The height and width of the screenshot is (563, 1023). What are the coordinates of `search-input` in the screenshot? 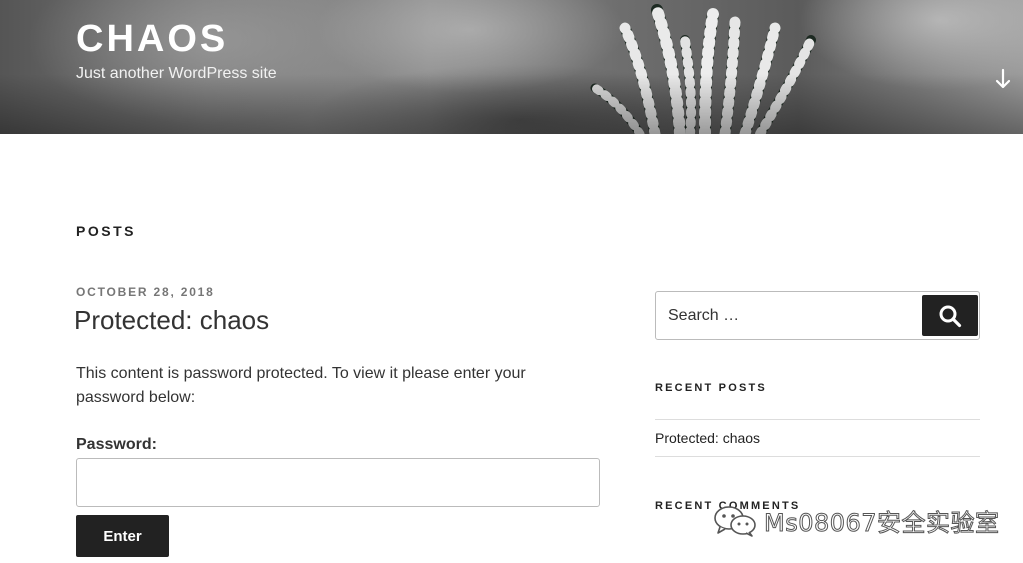 It's located at (798, 315).